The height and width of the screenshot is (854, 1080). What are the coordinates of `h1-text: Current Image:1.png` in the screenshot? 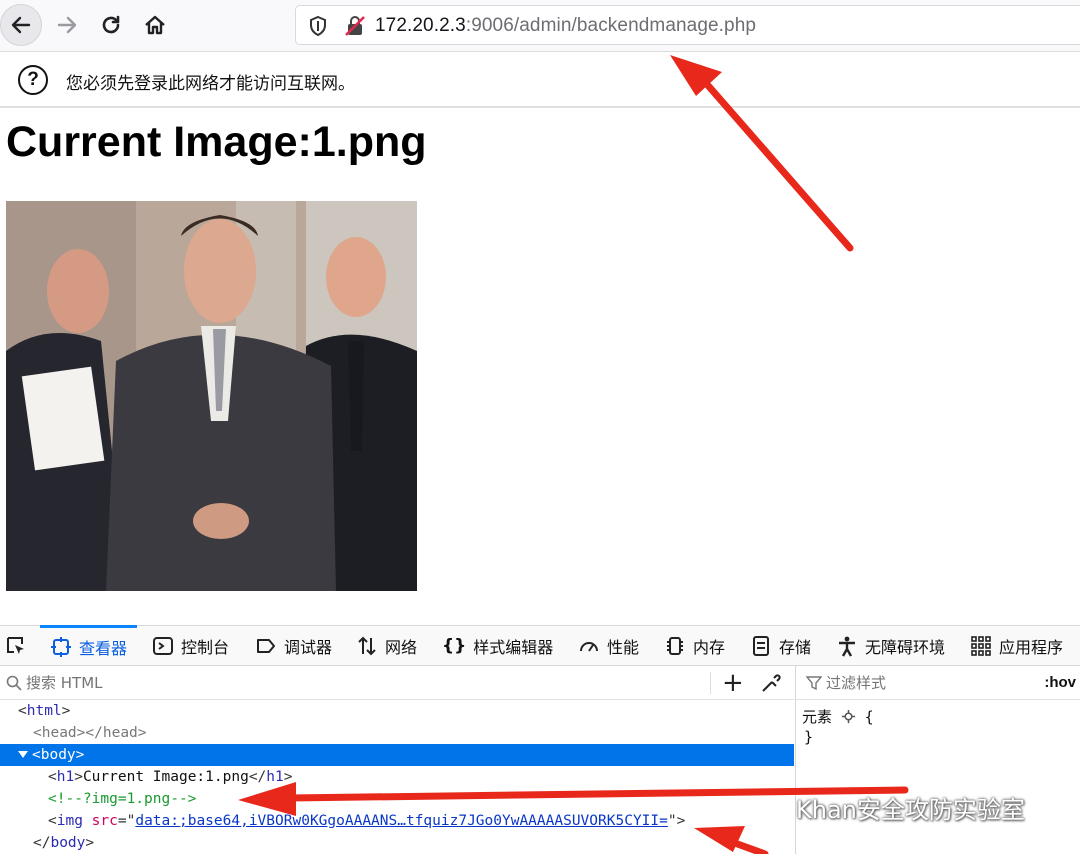 It's located at (165, 777).